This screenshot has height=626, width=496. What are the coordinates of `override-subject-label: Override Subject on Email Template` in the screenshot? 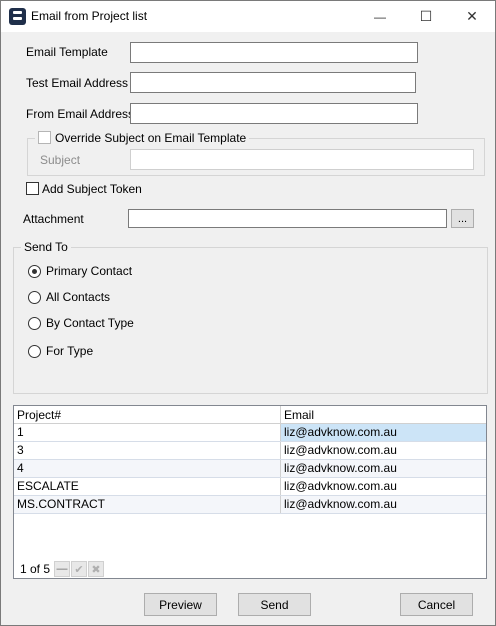 It's located at (151, 138).